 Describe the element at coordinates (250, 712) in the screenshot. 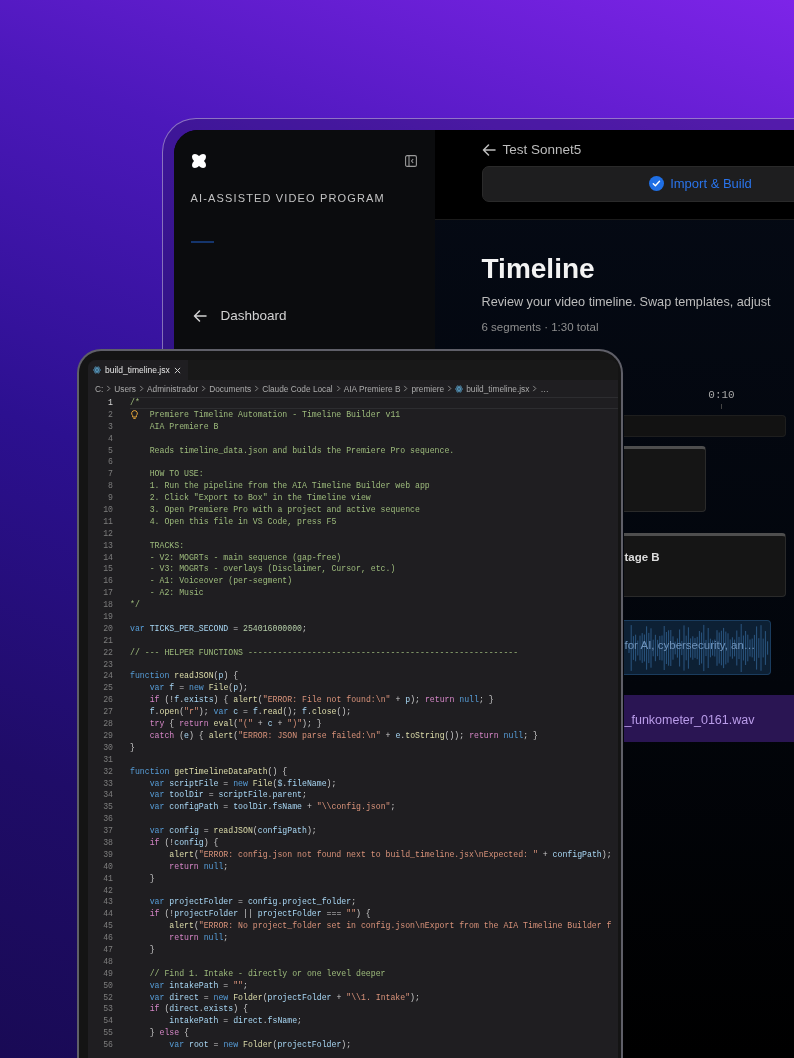

I see `code-line: f.open("r"); var c = f.read(); f.close();` at that location.